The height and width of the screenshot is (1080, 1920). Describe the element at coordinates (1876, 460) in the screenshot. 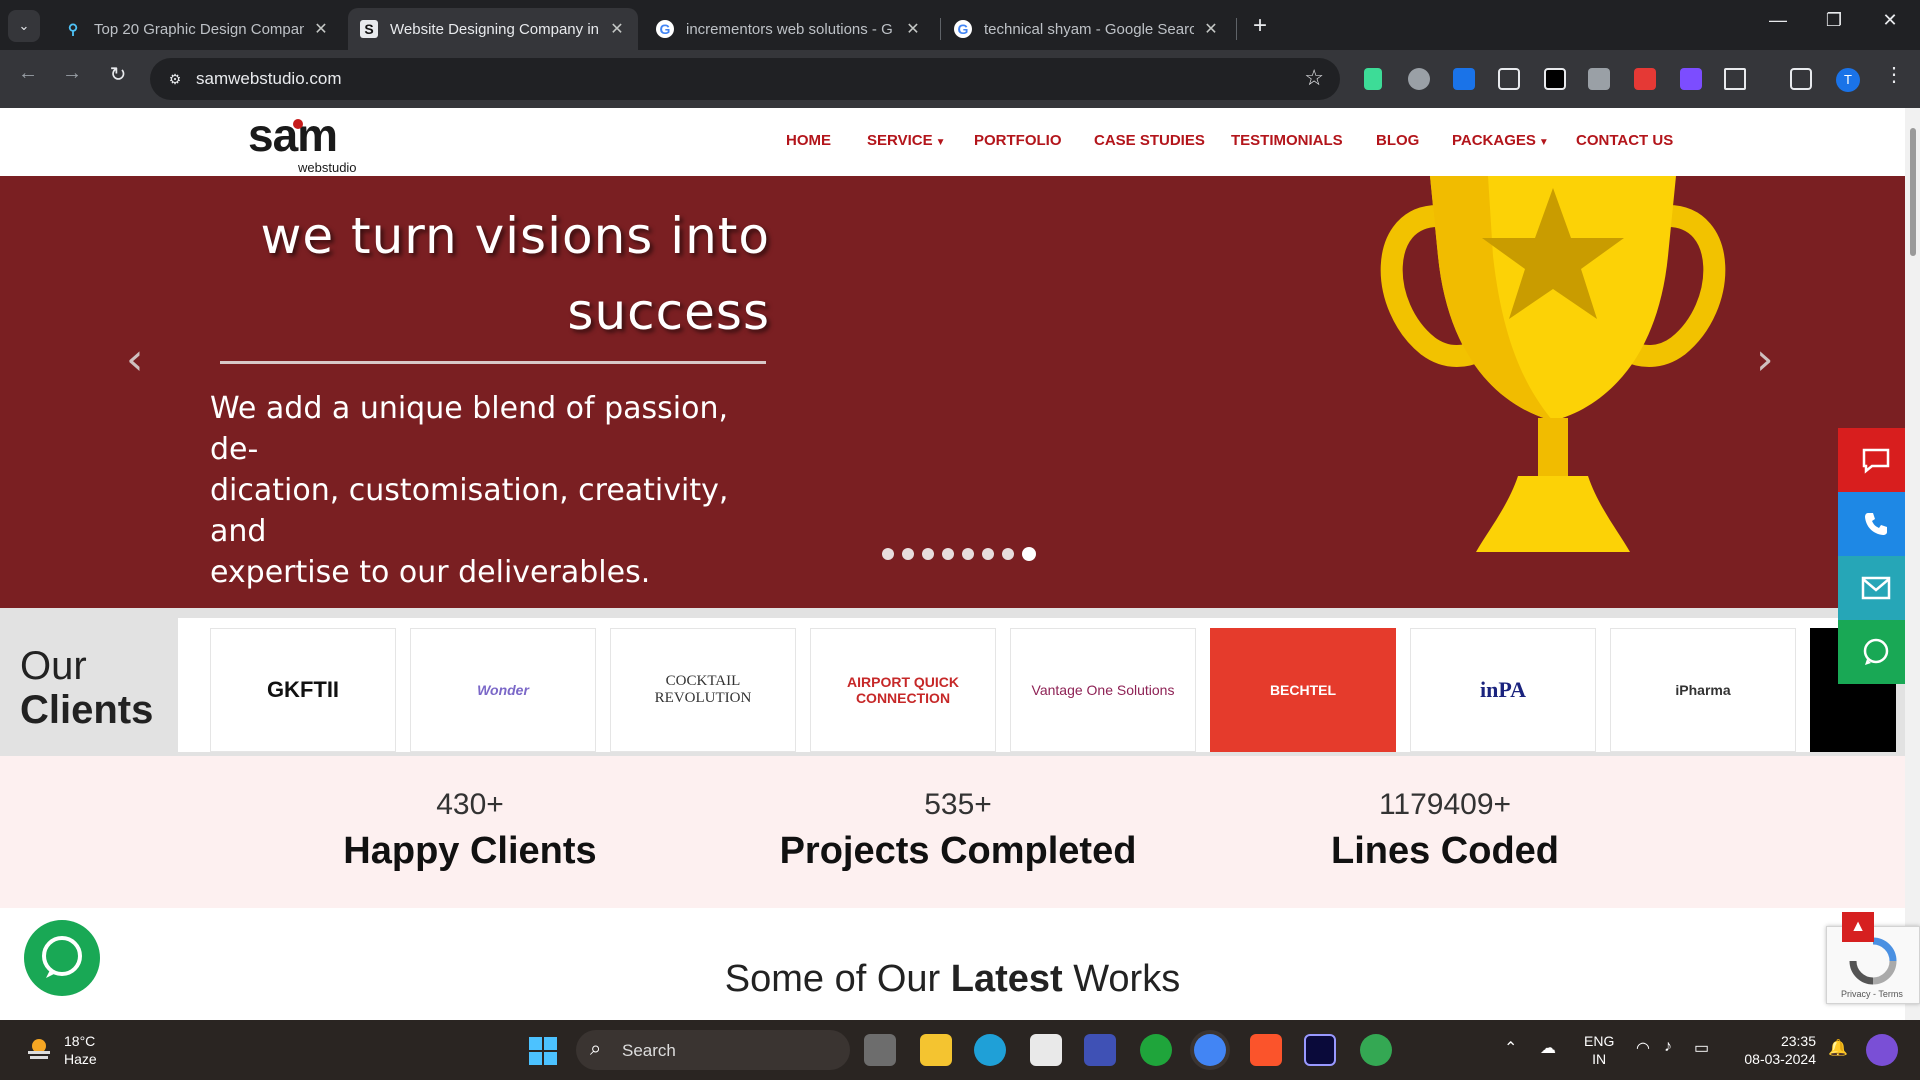

I see `side-chat-button` at that location.